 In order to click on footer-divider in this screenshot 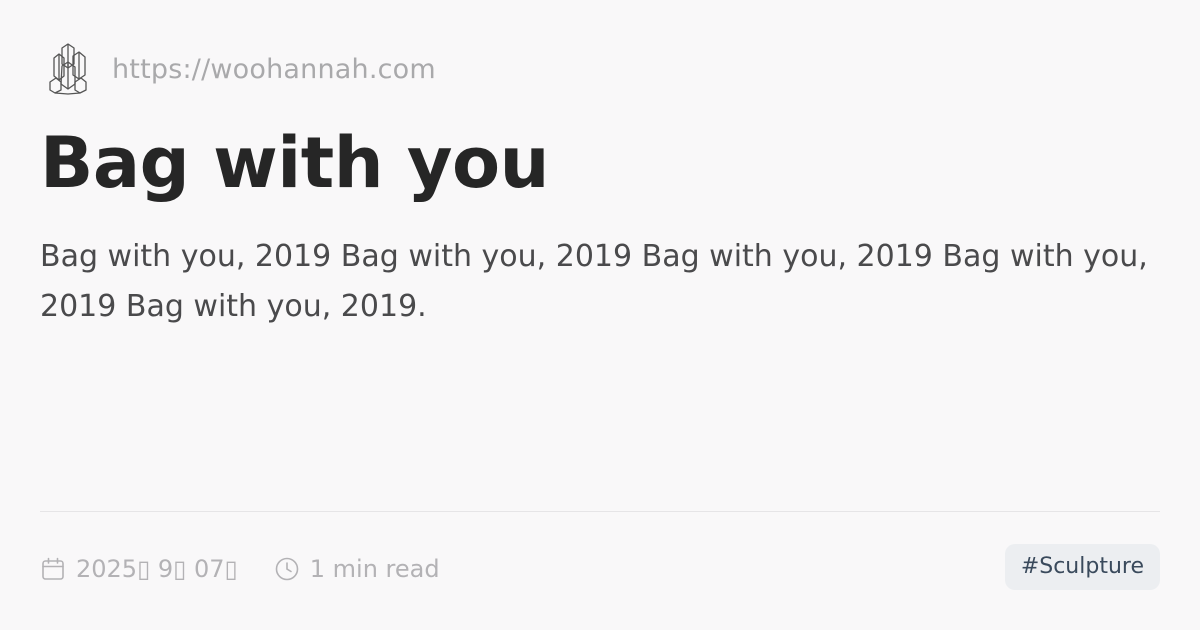, I will do `click(600, 511)`.